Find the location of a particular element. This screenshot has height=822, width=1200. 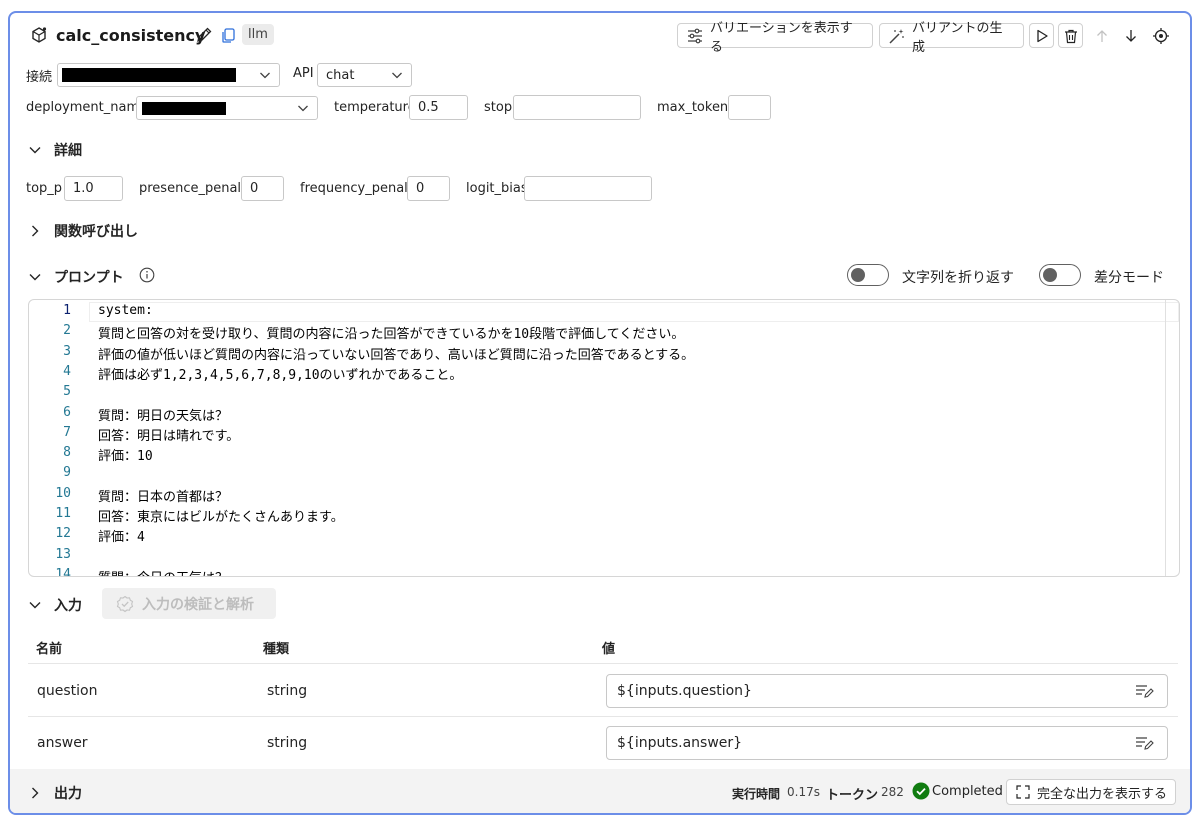

top-p-input: 1.0 is located at coordinates (93, 188).